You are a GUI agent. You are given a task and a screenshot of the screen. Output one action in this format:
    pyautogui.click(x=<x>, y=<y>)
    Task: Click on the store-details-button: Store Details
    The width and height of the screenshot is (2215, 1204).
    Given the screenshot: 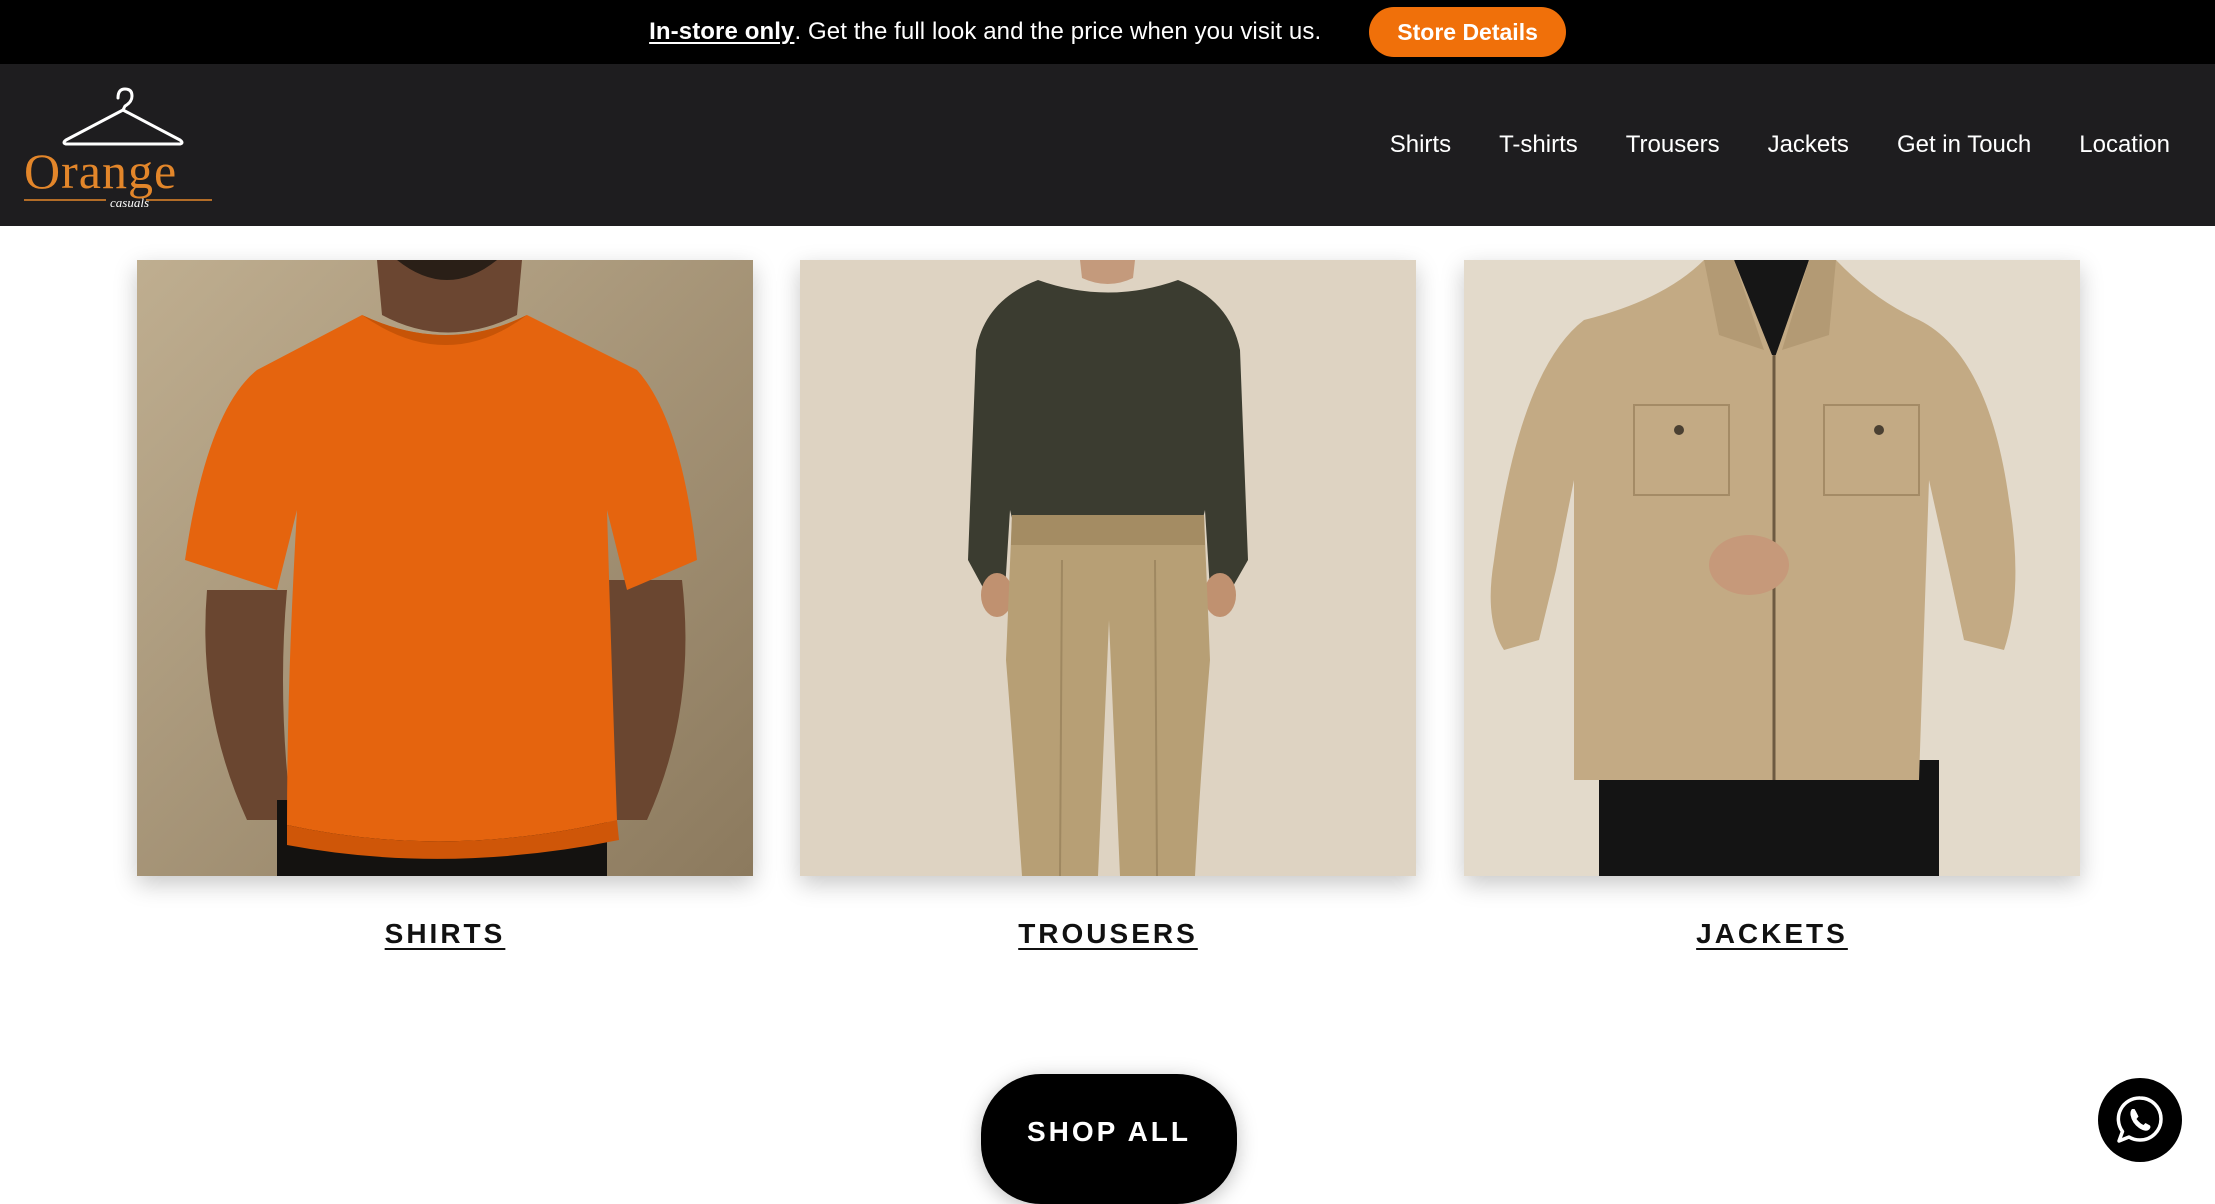 What is the action you would take?
    pyautogui.click(x=1467, y=32)
    